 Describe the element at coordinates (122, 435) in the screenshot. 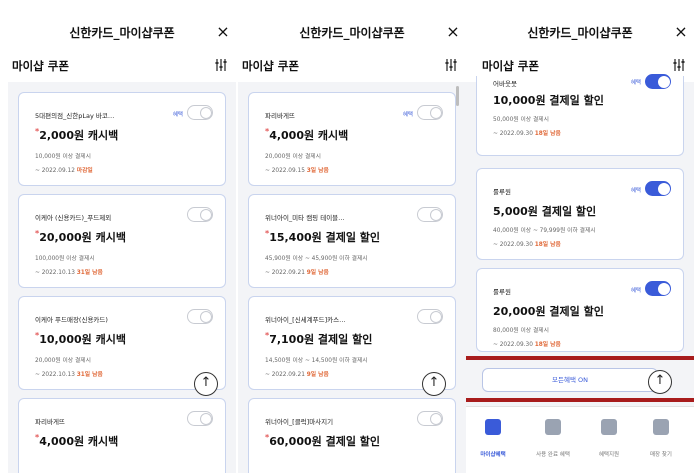

I see `coupon-card: 파리바게뜨 *4,000원 캐시백` at that location.